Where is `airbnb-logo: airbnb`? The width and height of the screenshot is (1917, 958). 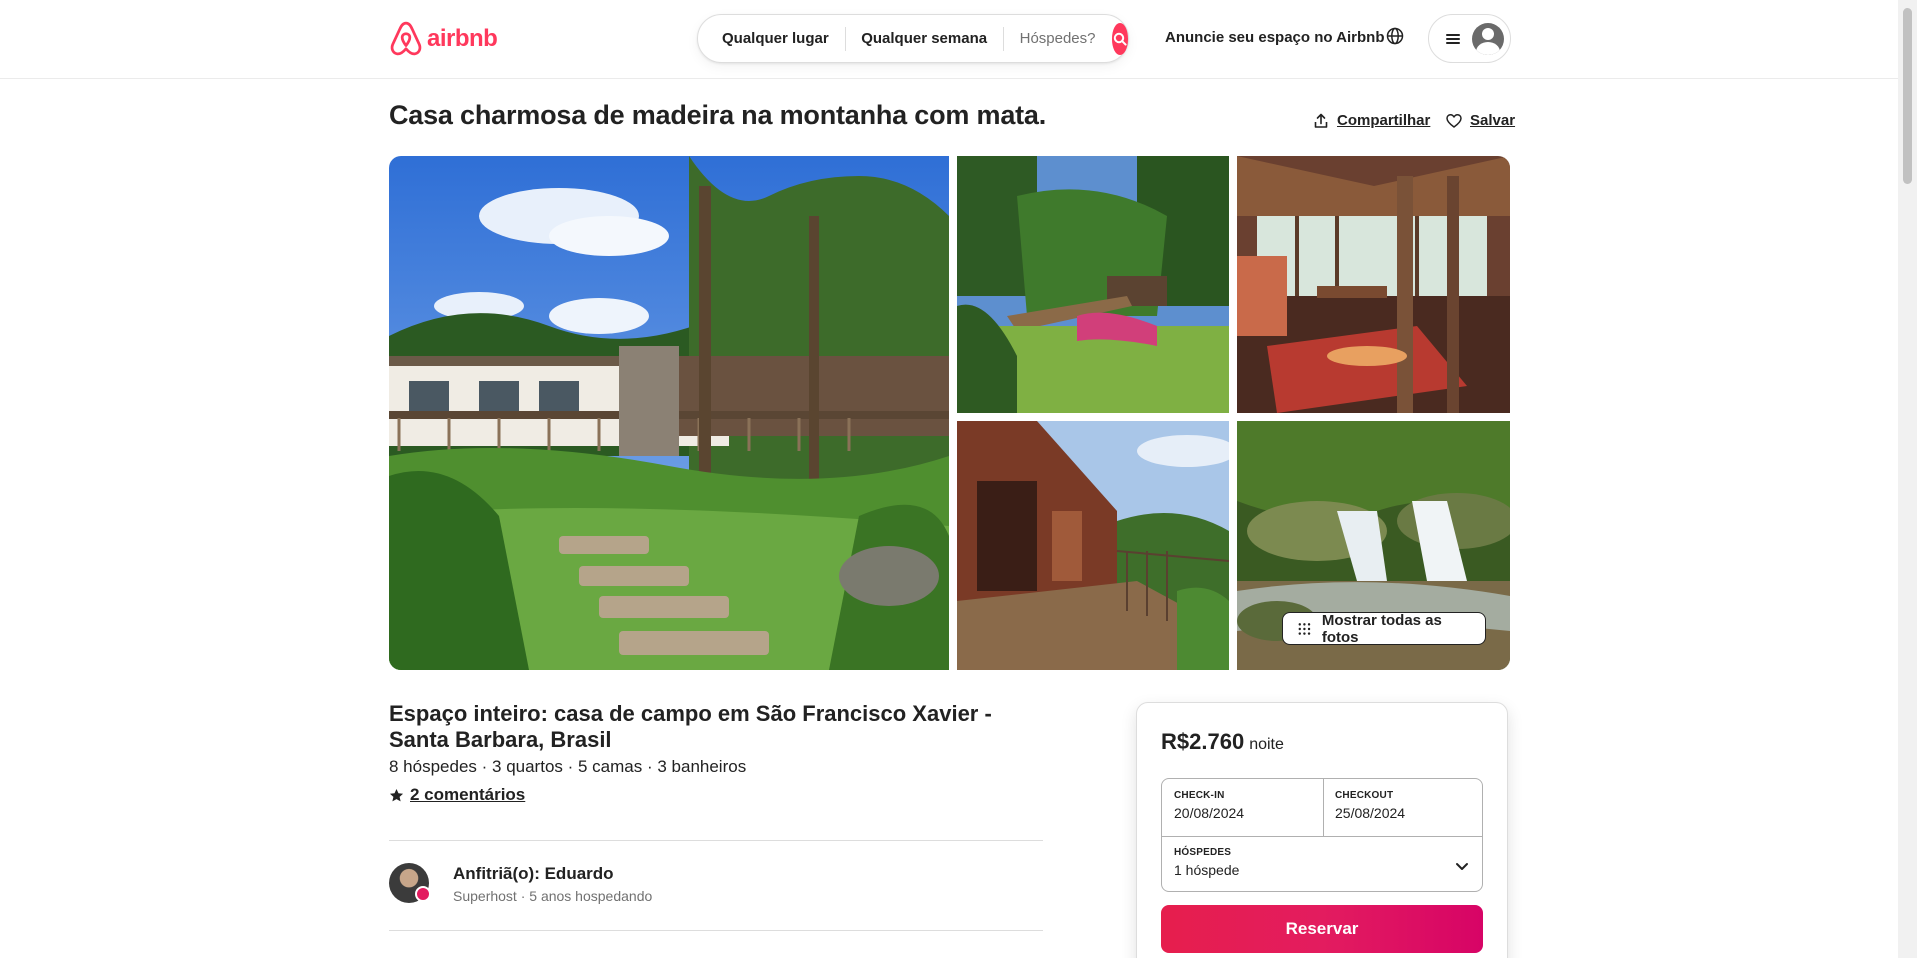
airbnb-logo: airbnb is located at coordinates (443, 39).